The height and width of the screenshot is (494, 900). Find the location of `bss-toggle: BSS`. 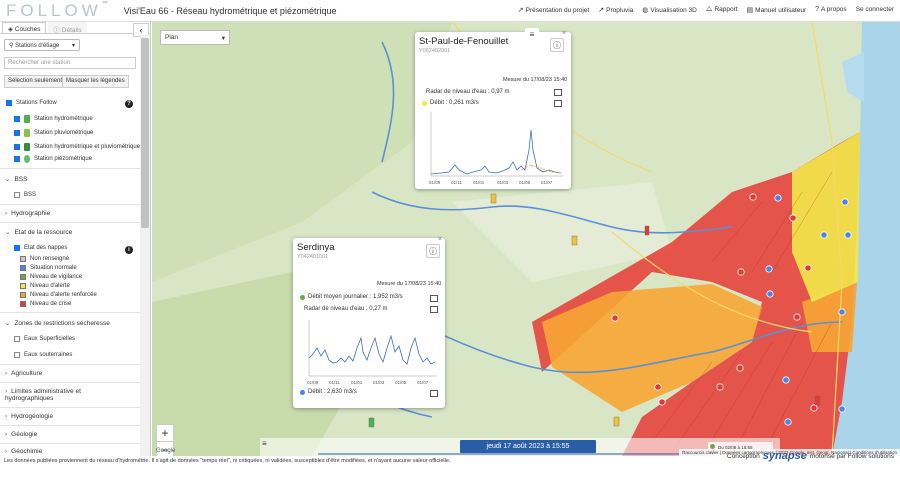

bss-toggle: BSS is located at coordinates (25, 195).